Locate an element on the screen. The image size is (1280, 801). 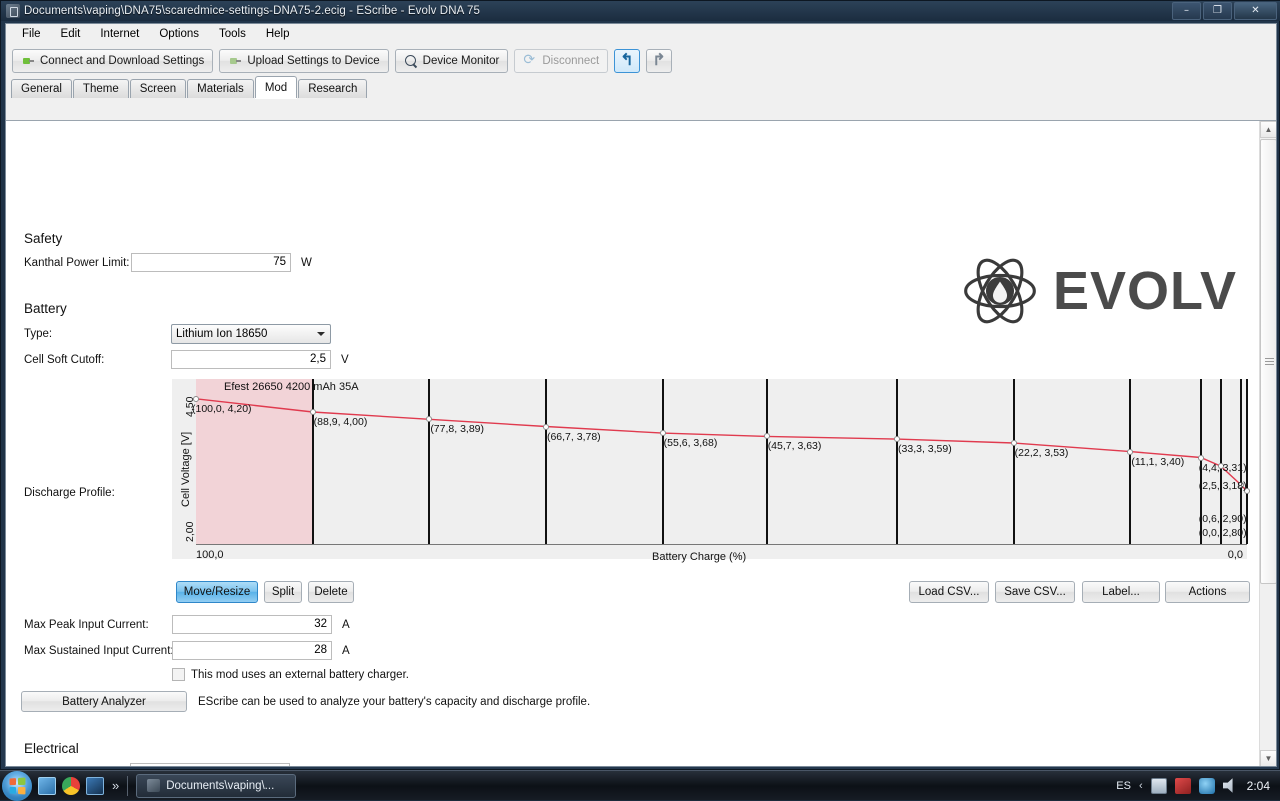
actions-button: Actions is located at coordinates (1207, 592).